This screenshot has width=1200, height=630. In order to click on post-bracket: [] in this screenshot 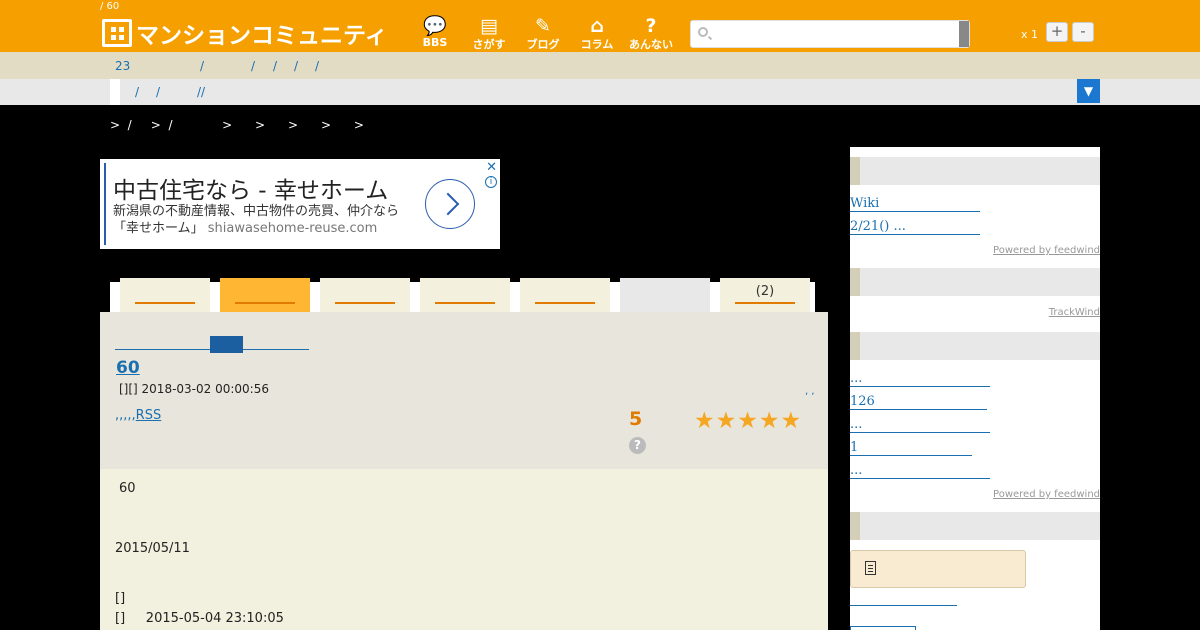, I will do `click(120, 598)`.